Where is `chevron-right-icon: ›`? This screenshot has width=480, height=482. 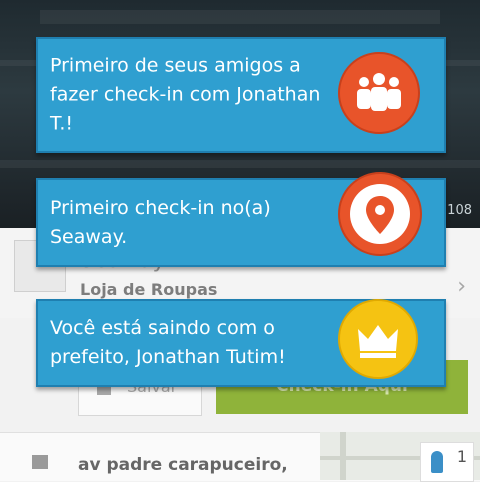
chevron-right-icon: › is located at coordinates (461, 286).